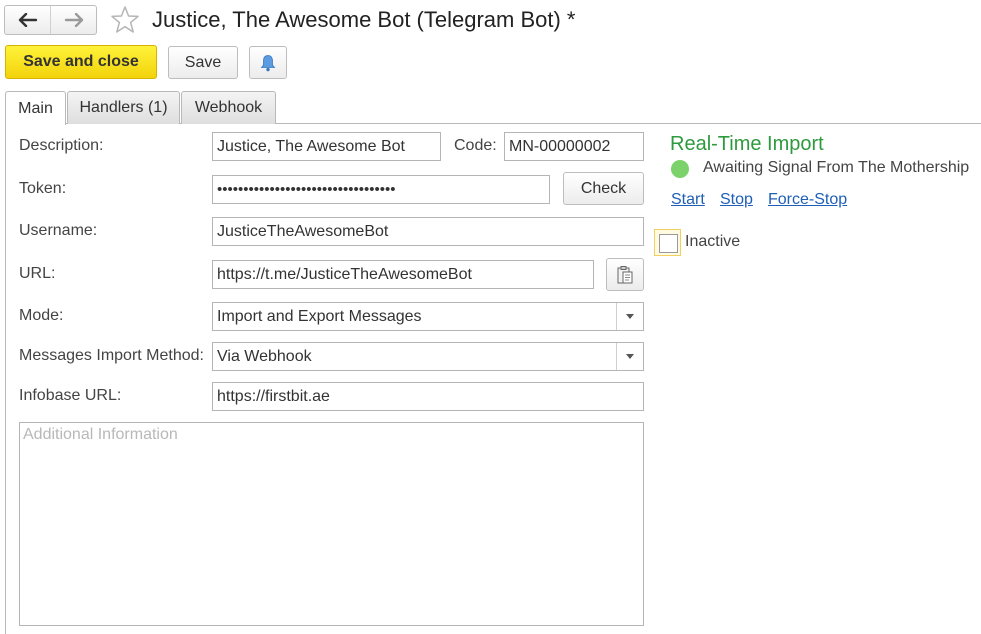  I want to click on inactive-checkbox, so click(667, 242).